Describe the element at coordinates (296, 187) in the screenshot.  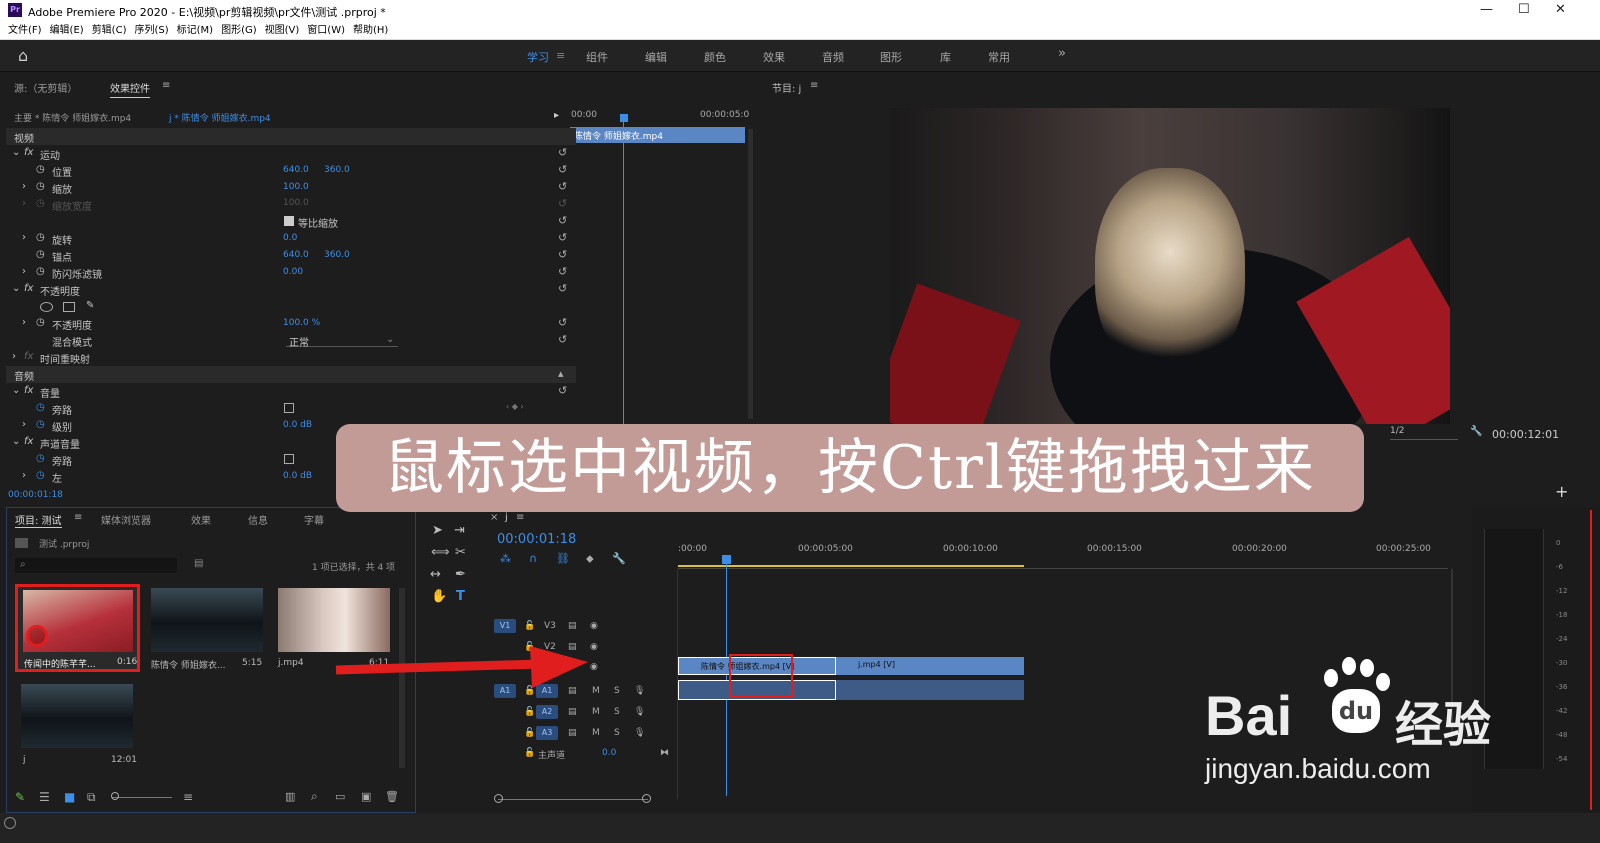
I see `scale-value: 100.0` at that location.